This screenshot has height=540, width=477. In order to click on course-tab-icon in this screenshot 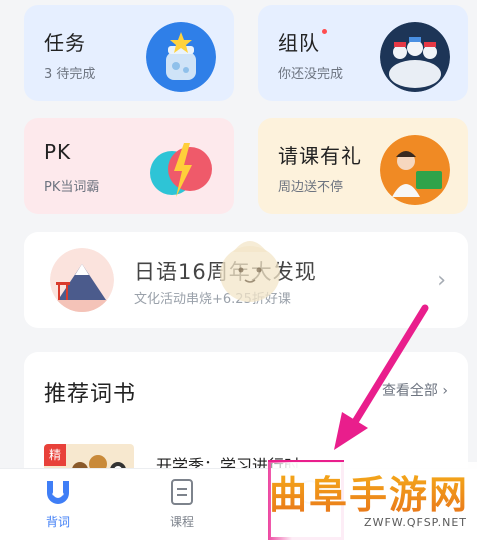, I will do `click(182, 492)`.